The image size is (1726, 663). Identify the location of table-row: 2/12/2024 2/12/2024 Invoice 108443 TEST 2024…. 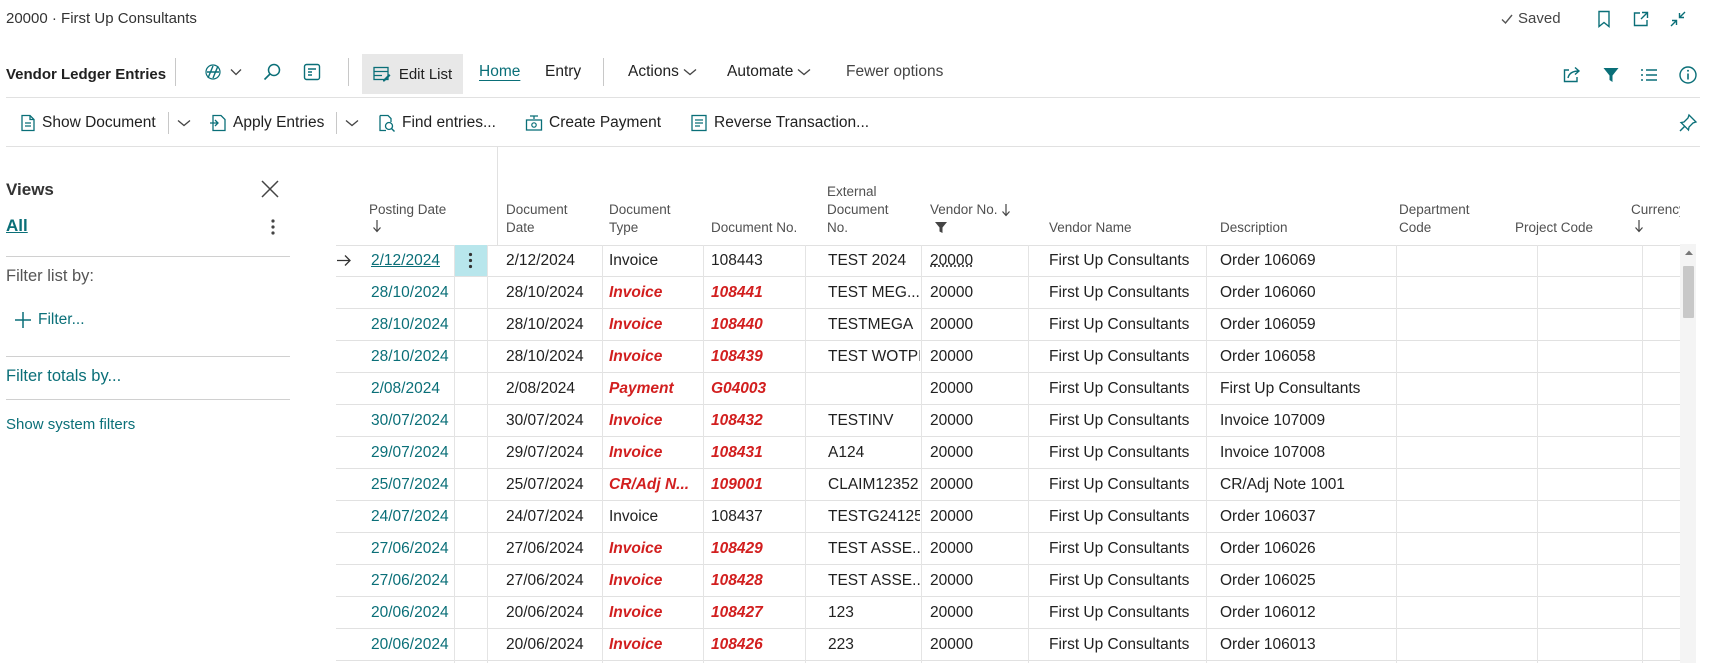
(1008, 261).